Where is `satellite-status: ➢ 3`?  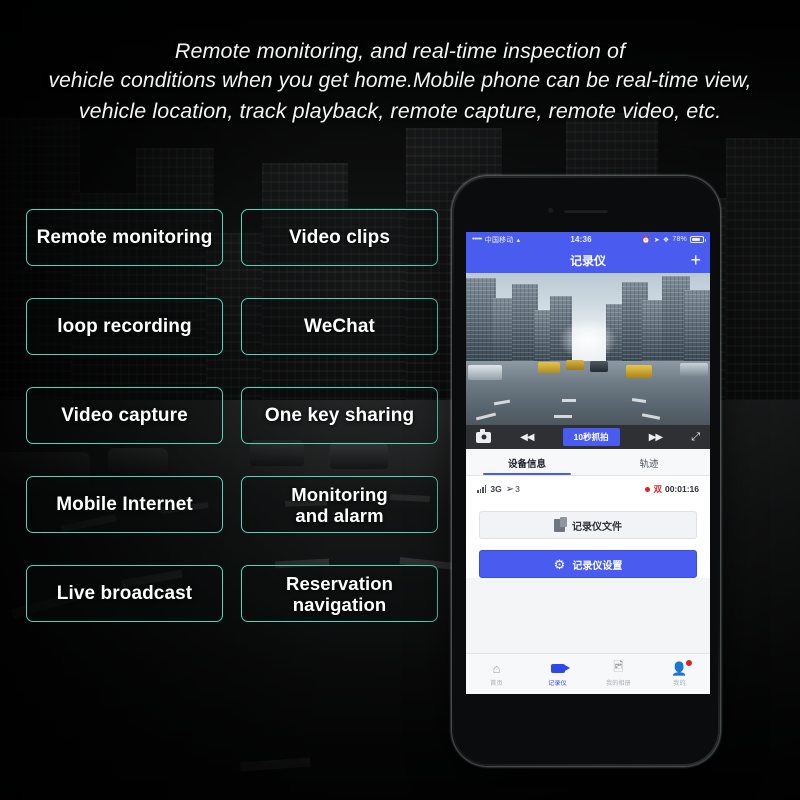
satellite-status: ➢ 3 is located at coordinates (513, 489).